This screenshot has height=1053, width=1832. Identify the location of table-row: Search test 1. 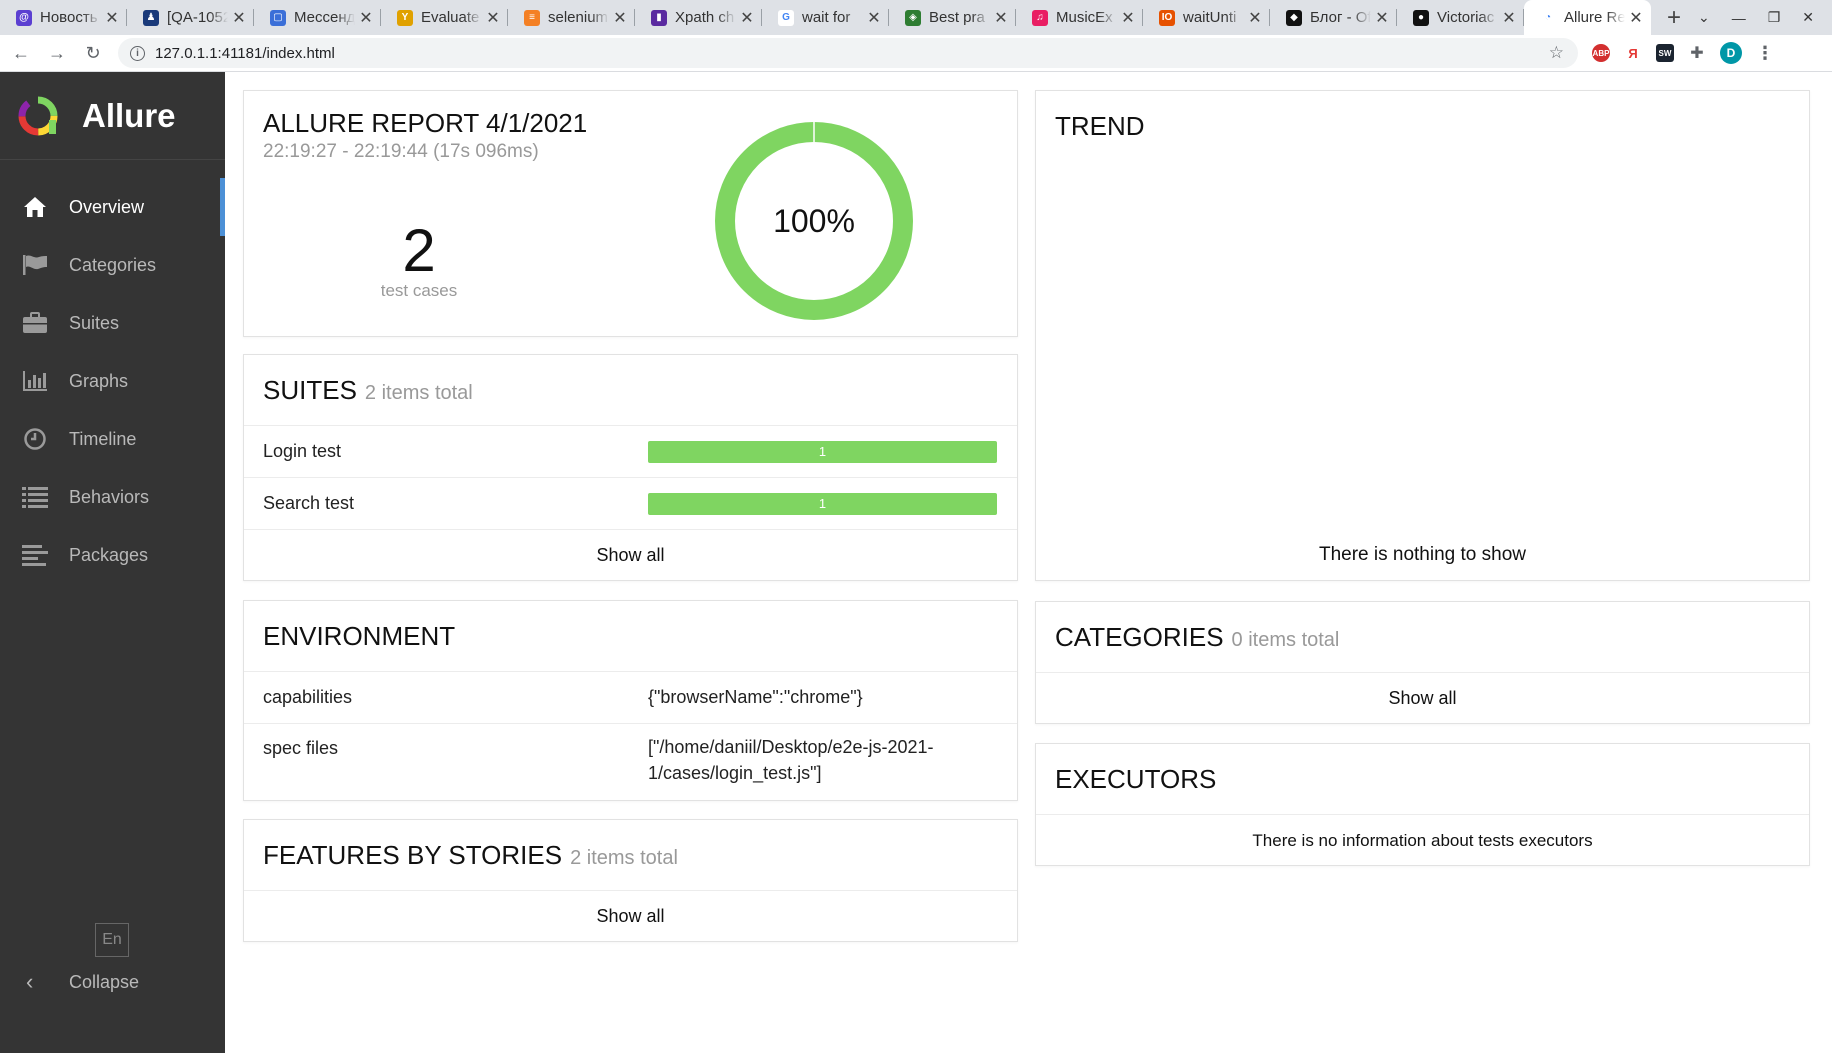
(630, 503).